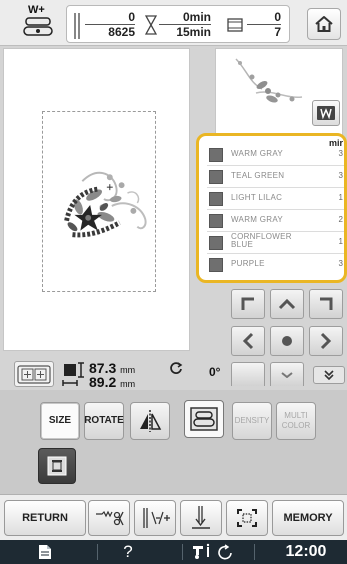  Describe the element at coordinates (109, 518) in the screenshot. I see `thread-cut-button` at that location.